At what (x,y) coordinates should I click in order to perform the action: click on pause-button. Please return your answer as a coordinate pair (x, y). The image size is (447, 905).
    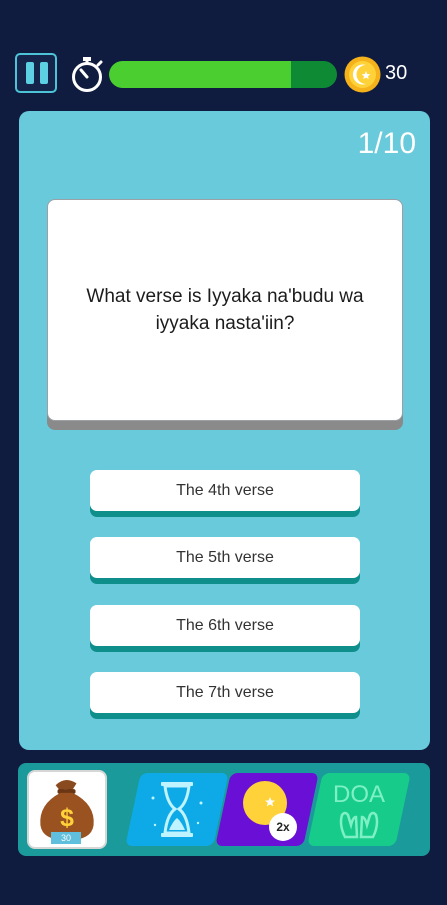
    Looking at the image, I should click on (36, 73).